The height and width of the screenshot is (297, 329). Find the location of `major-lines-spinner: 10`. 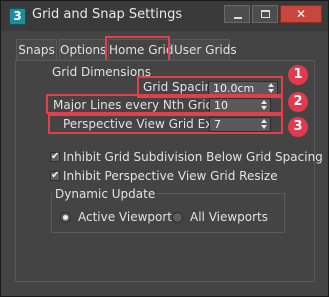

major-lines-spinner: 10 is located at coordinates (240, 105).